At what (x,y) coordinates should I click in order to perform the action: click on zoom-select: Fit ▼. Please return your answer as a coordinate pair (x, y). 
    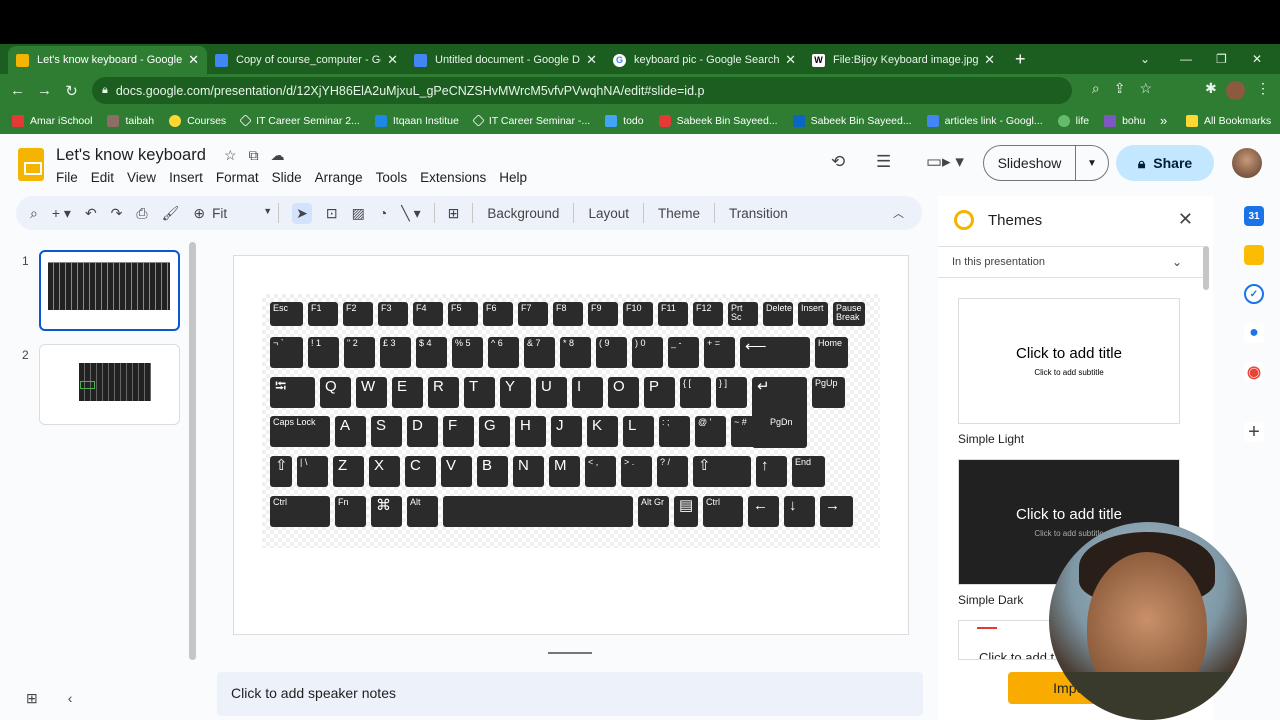
    Looking at the image, I should click on (242, 213).